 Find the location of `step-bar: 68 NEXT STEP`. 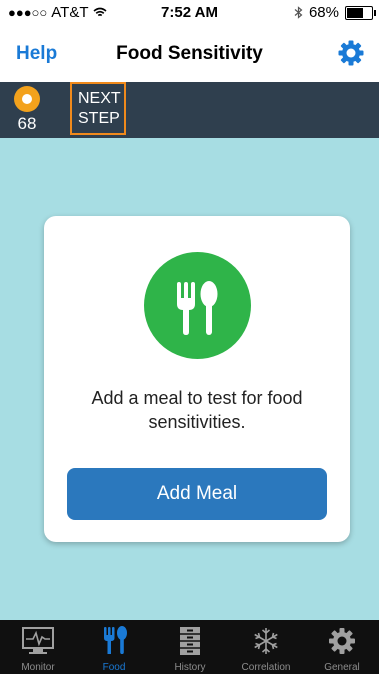

step-bar: 68 NEXT STEP is located at coordinates (189, 110).